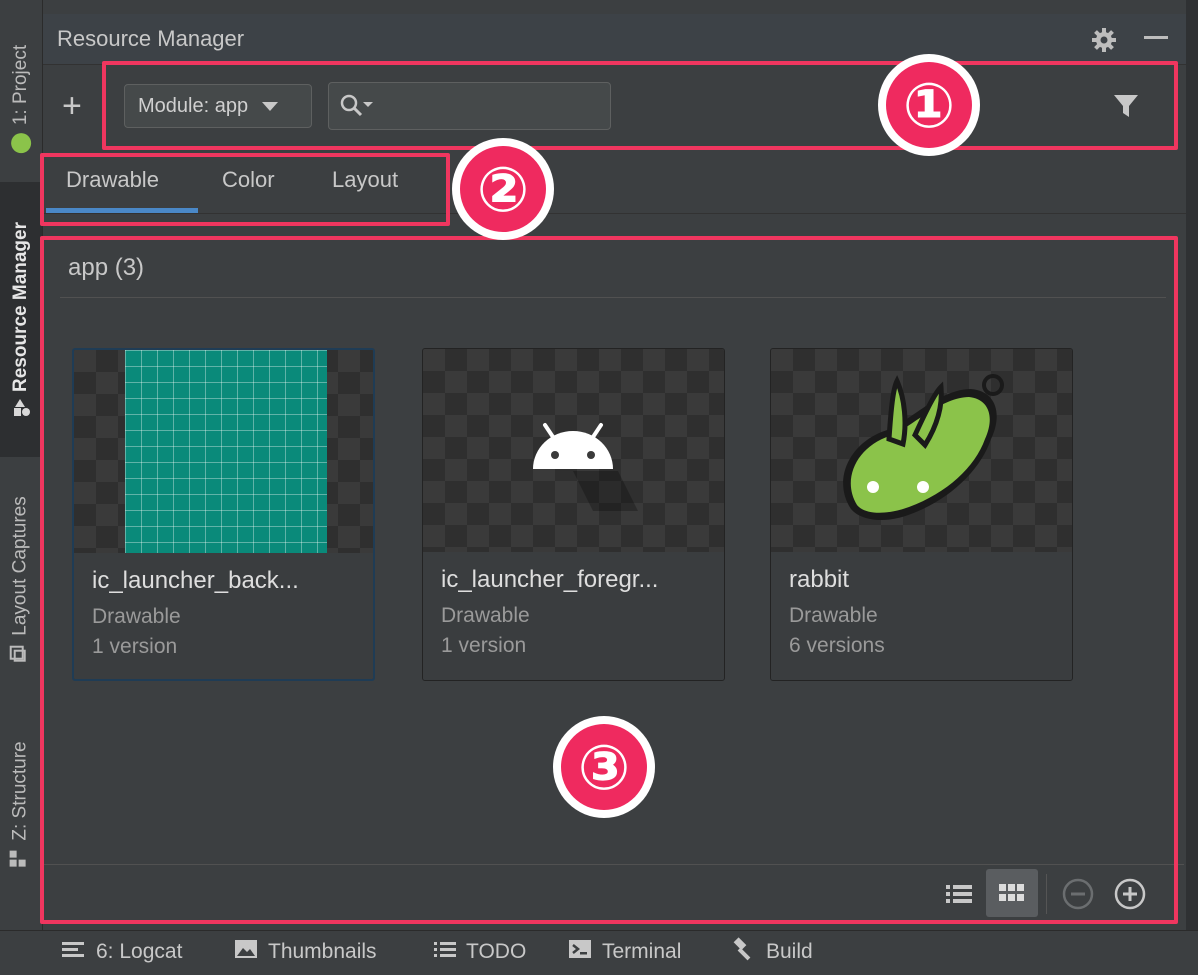  Describe the element at coordinates (1104, 42) in the screenshot. I see `gear-icon` at that location.